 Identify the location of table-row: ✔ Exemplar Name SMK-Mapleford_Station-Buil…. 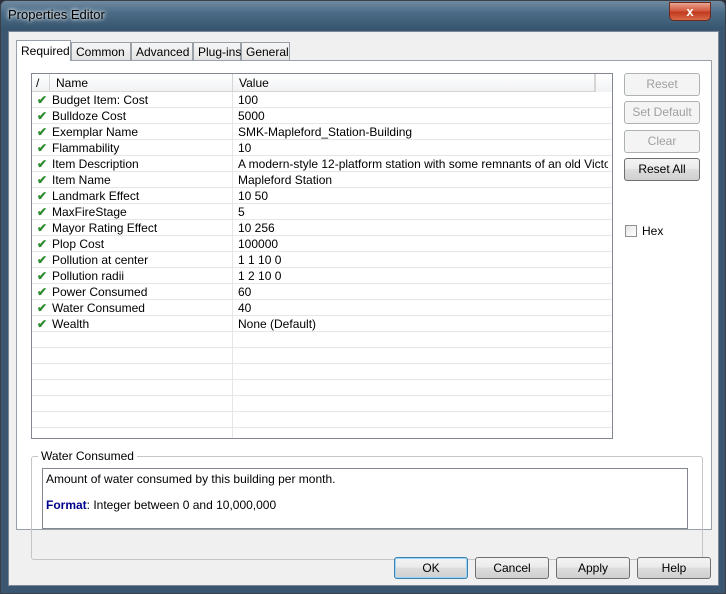
(322, 132).